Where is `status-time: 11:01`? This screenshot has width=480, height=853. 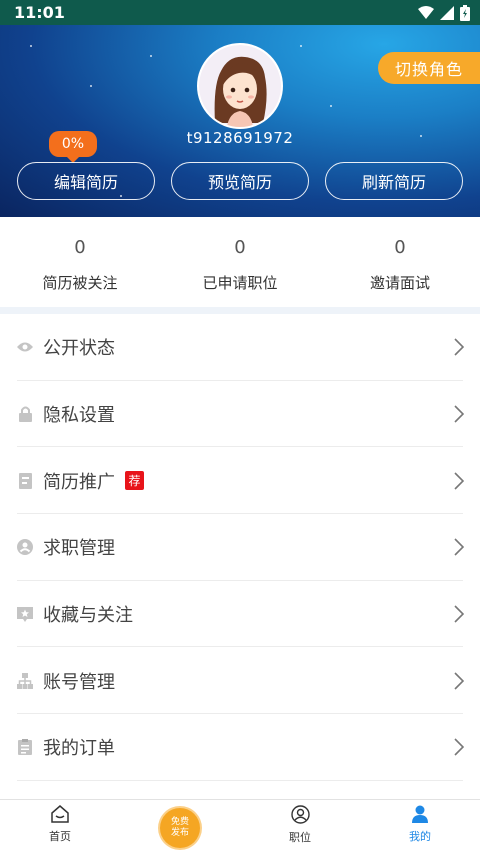 status-time: 11:01 is located at coordinates (39, 12).